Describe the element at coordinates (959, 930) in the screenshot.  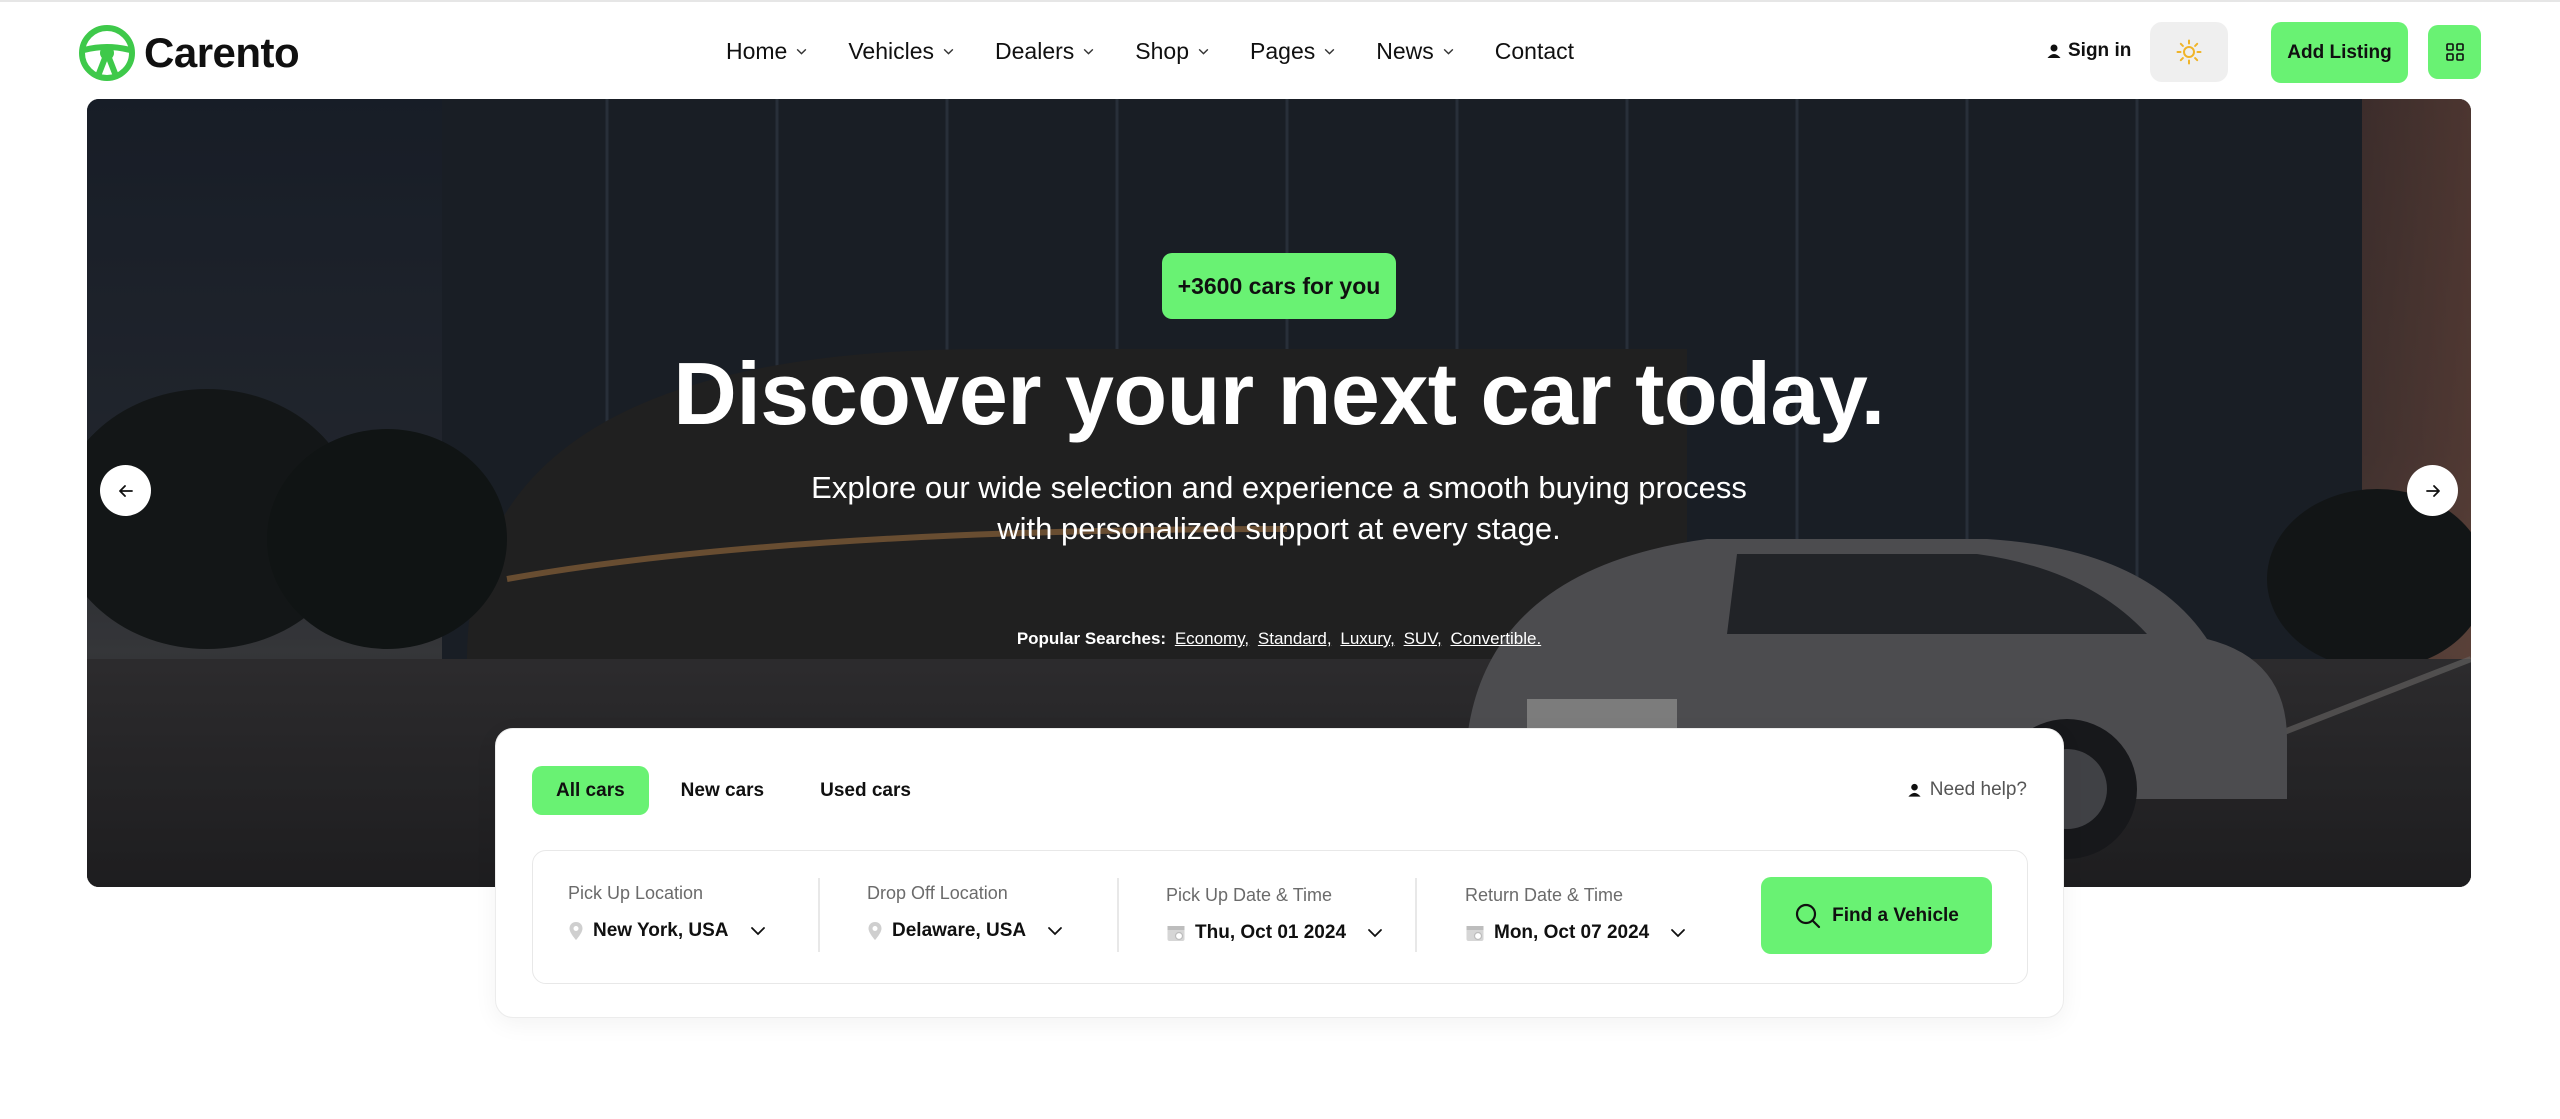
I see `field-value: Delaware, USA` at that location.